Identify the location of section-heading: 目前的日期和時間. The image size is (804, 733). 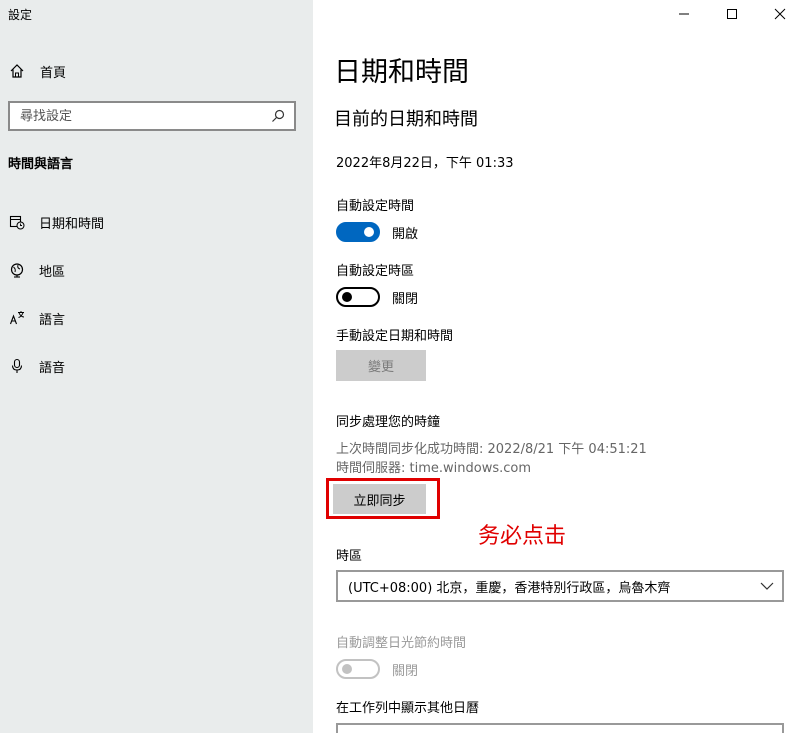
(406, 119).